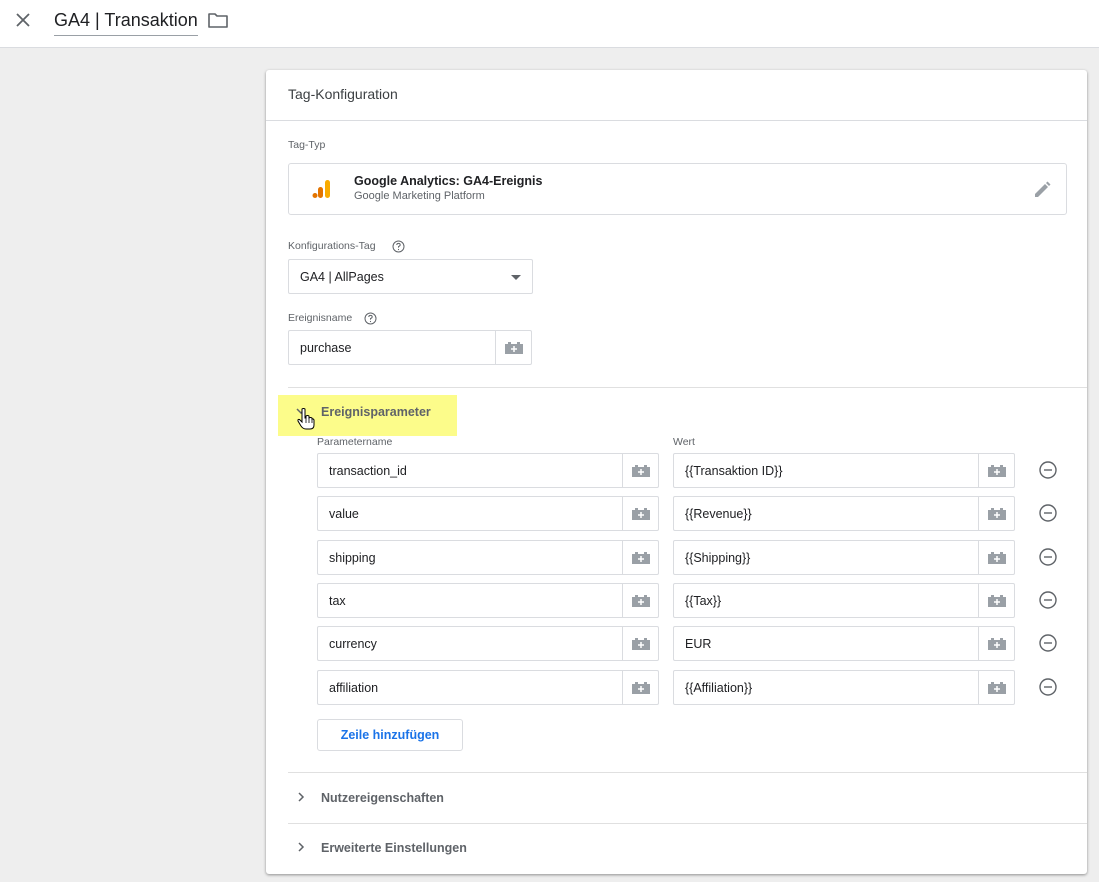 This screenshot has width=1099, height=882. I want to click on close-icon, so click(23, 20).